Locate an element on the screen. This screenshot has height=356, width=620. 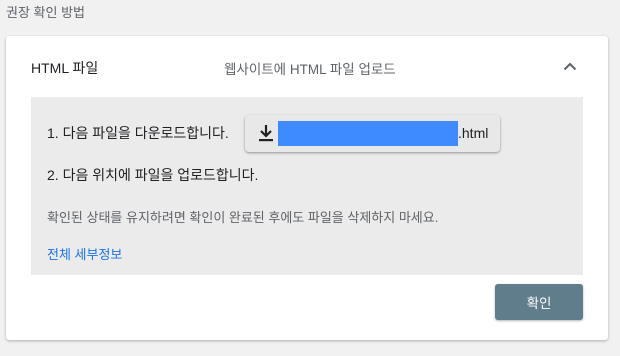
method-description: 웹사이트에 HTML 파일 업로드 is located at coordinates (310, 69).